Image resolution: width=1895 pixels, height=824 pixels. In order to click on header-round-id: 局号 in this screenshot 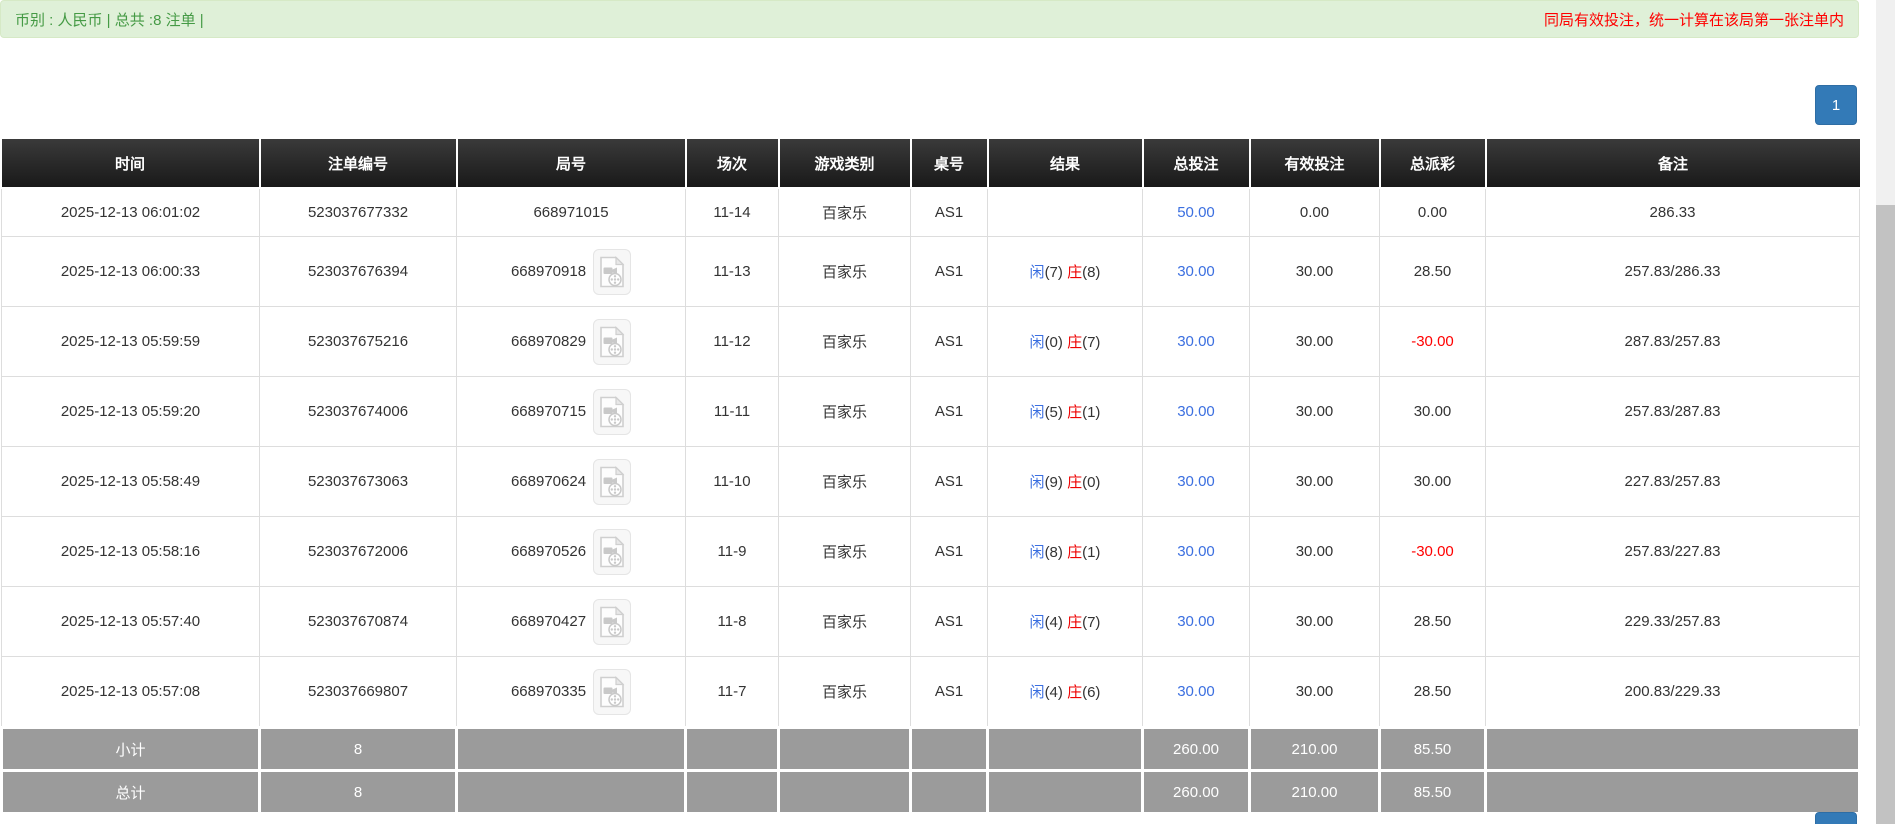, I will do `click(571, 164)`.